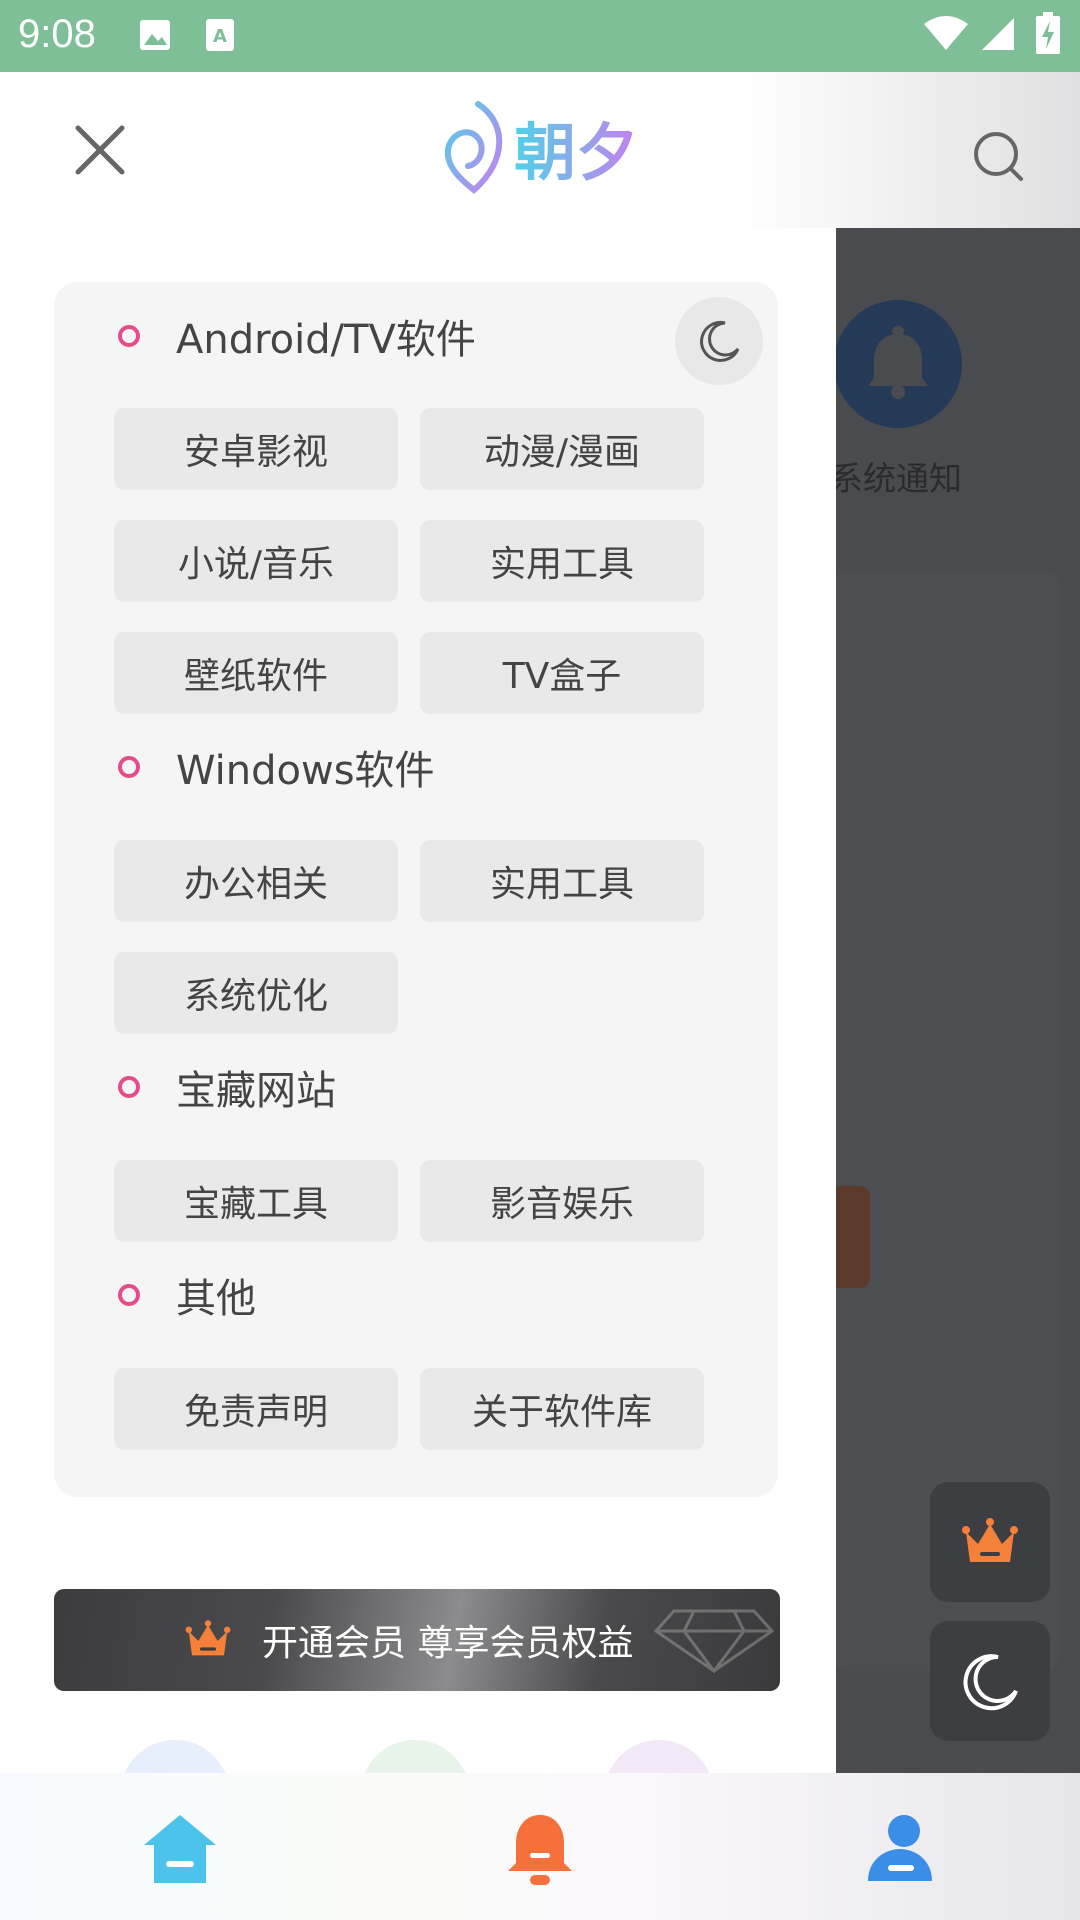 Image resolution: width=1080 pixels, height=1920 pixels. I want to click on diamond-deco-icon, so click(714, 1641).